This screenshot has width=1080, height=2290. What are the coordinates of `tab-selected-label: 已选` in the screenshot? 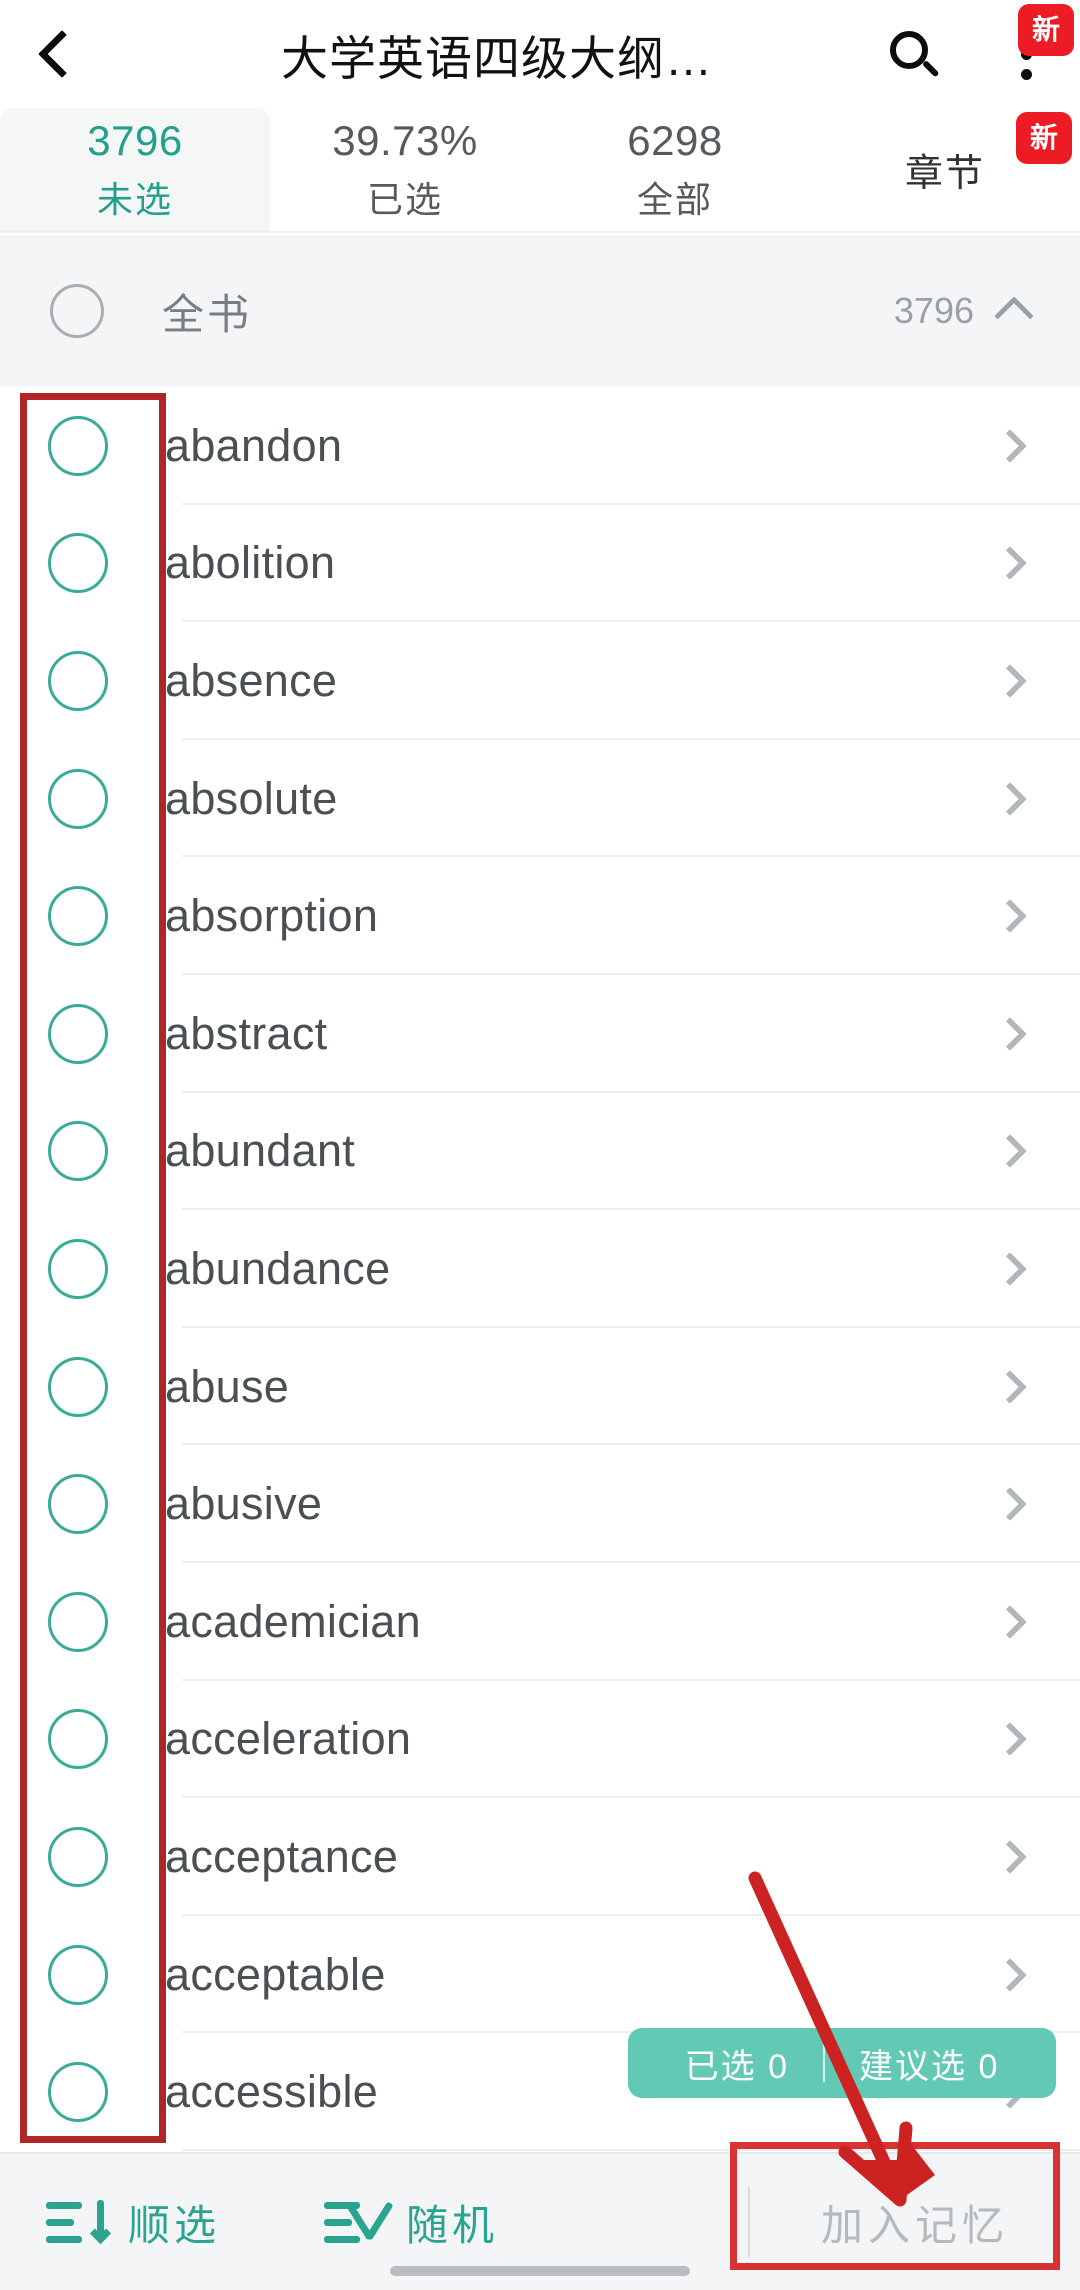 It's located at (404, 199).